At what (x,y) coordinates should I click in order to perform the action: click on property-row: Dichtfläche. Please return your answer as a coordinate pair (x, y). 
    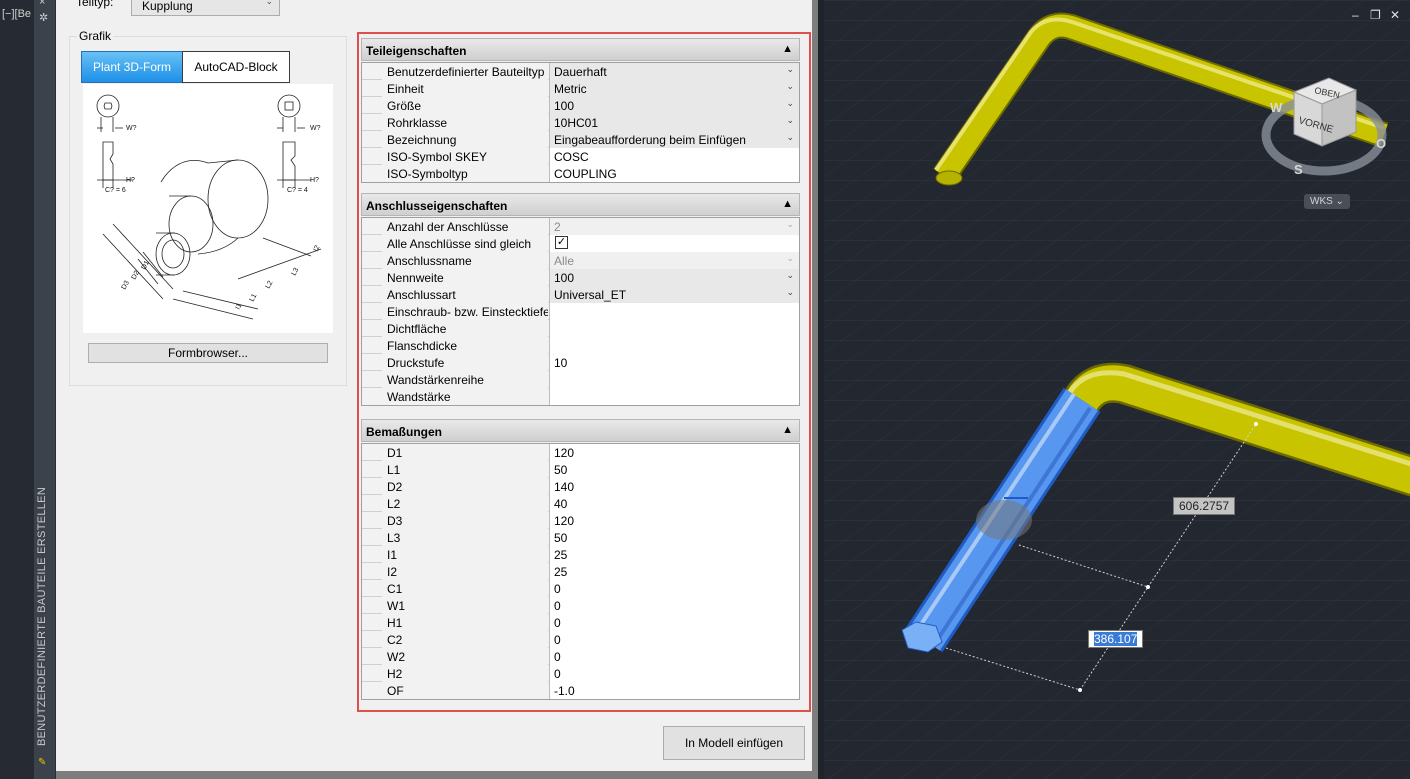
    Looking at the image, I should click on (580, 328).